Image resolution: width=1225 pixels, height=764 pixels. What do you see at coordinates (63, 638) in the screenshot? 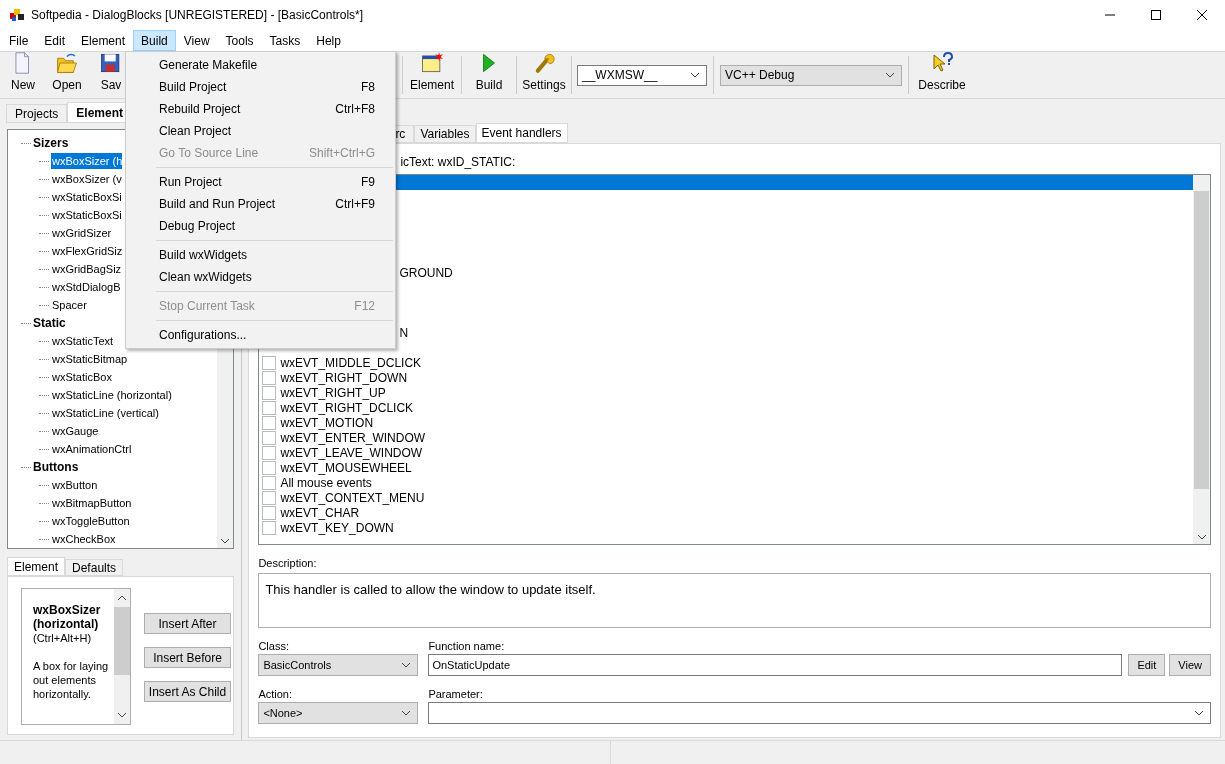
I see `shortcut-text: (Ctrl+Alt+H)` at bounding box center [63, 638].